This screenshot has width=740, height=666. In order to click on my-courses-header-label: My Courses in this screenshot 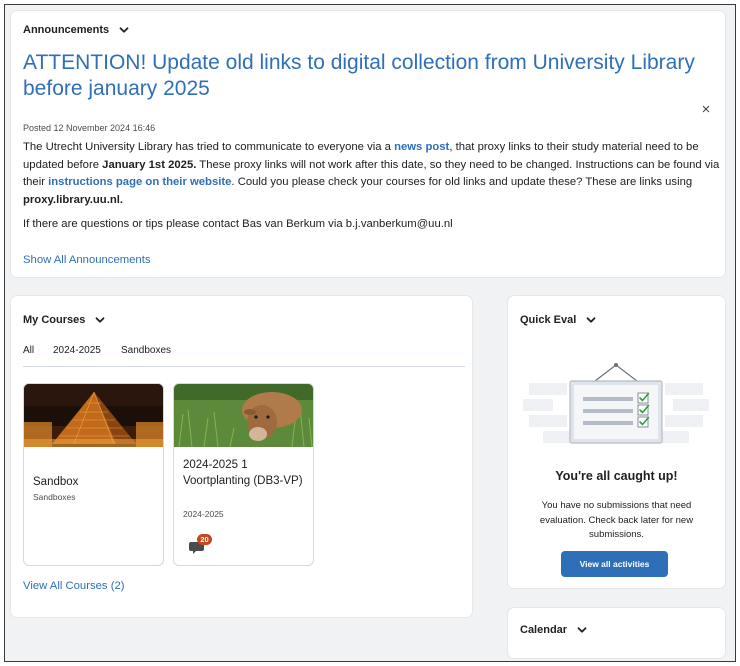, I will do `click(54, 320)`.